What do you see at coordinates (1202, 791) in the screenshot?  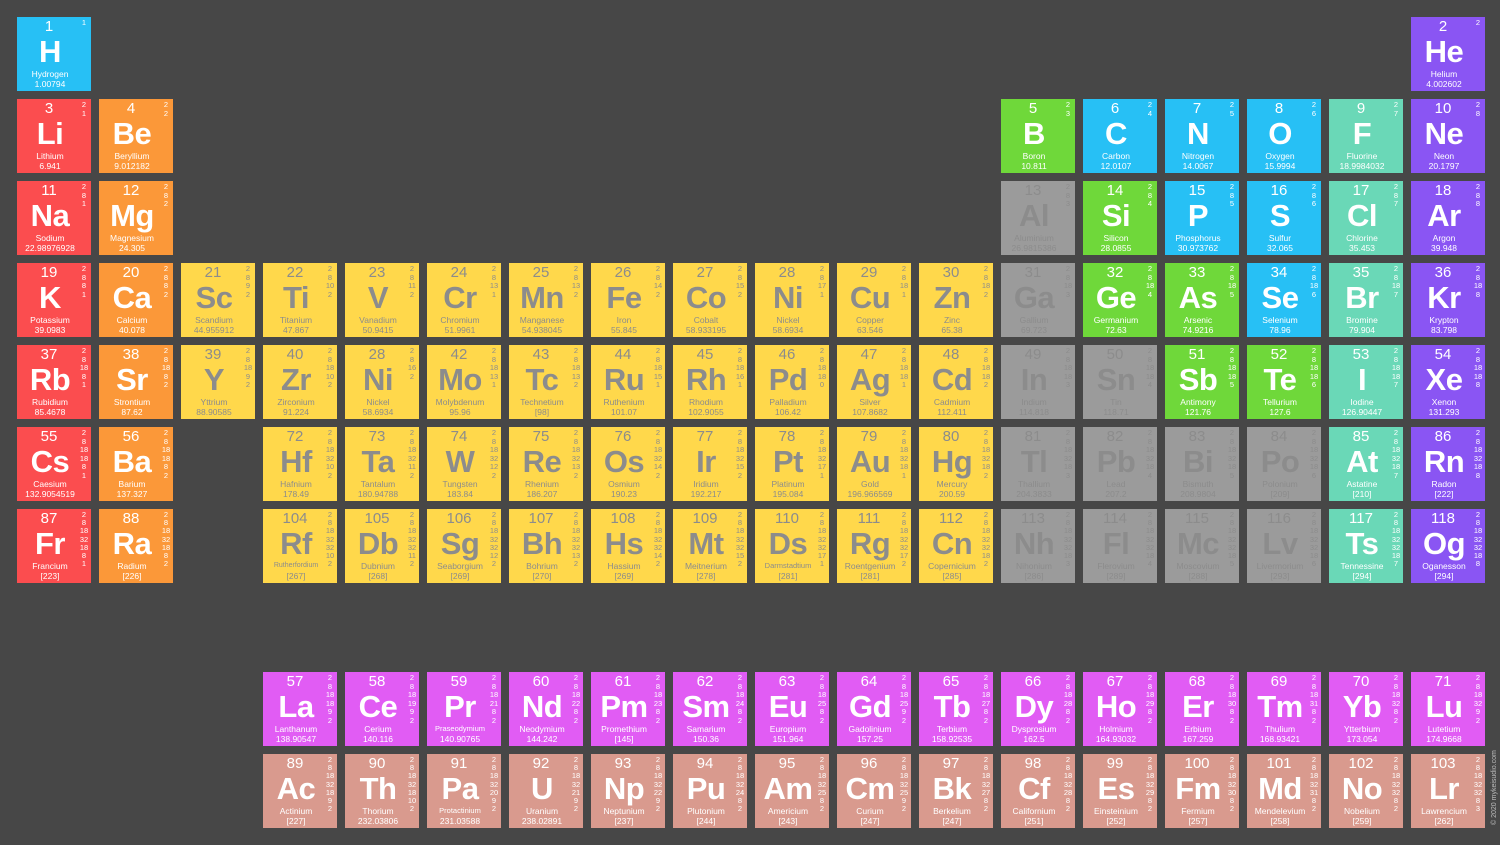 I see `element-tile-fm: 100 Fm Fermium [257] 2 8 18 32 30 8 2` at bounding box center [1202, 791].